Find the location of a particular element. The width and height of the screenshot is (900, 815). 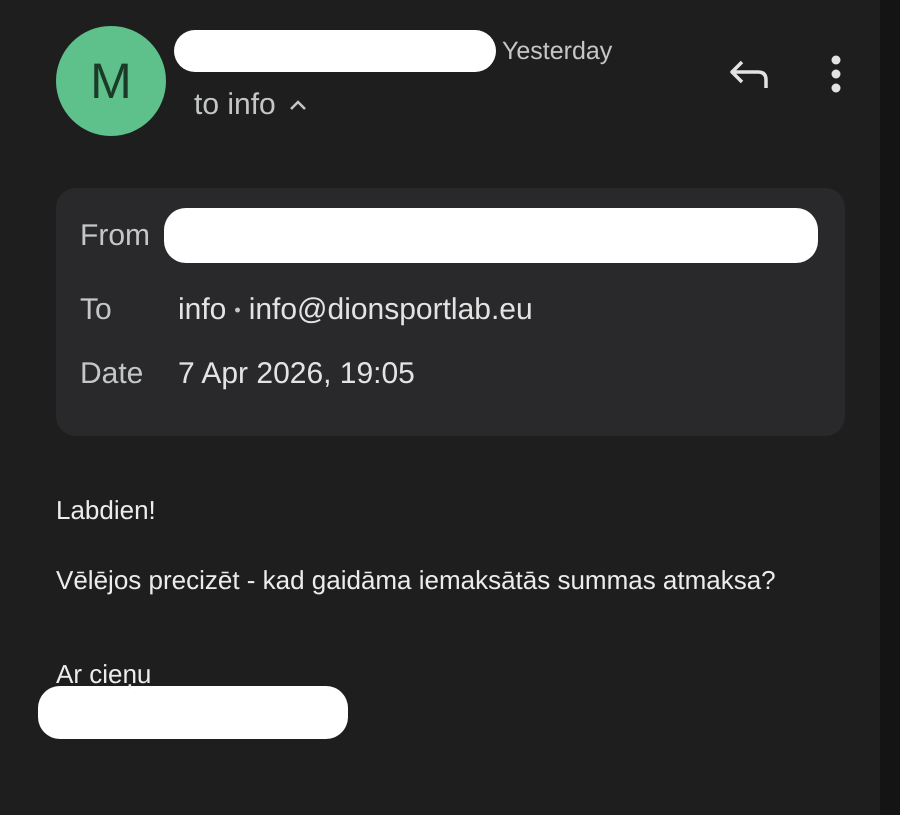

recipient-email: info@dionsportlab.eu is located at coordinates (390, 310).